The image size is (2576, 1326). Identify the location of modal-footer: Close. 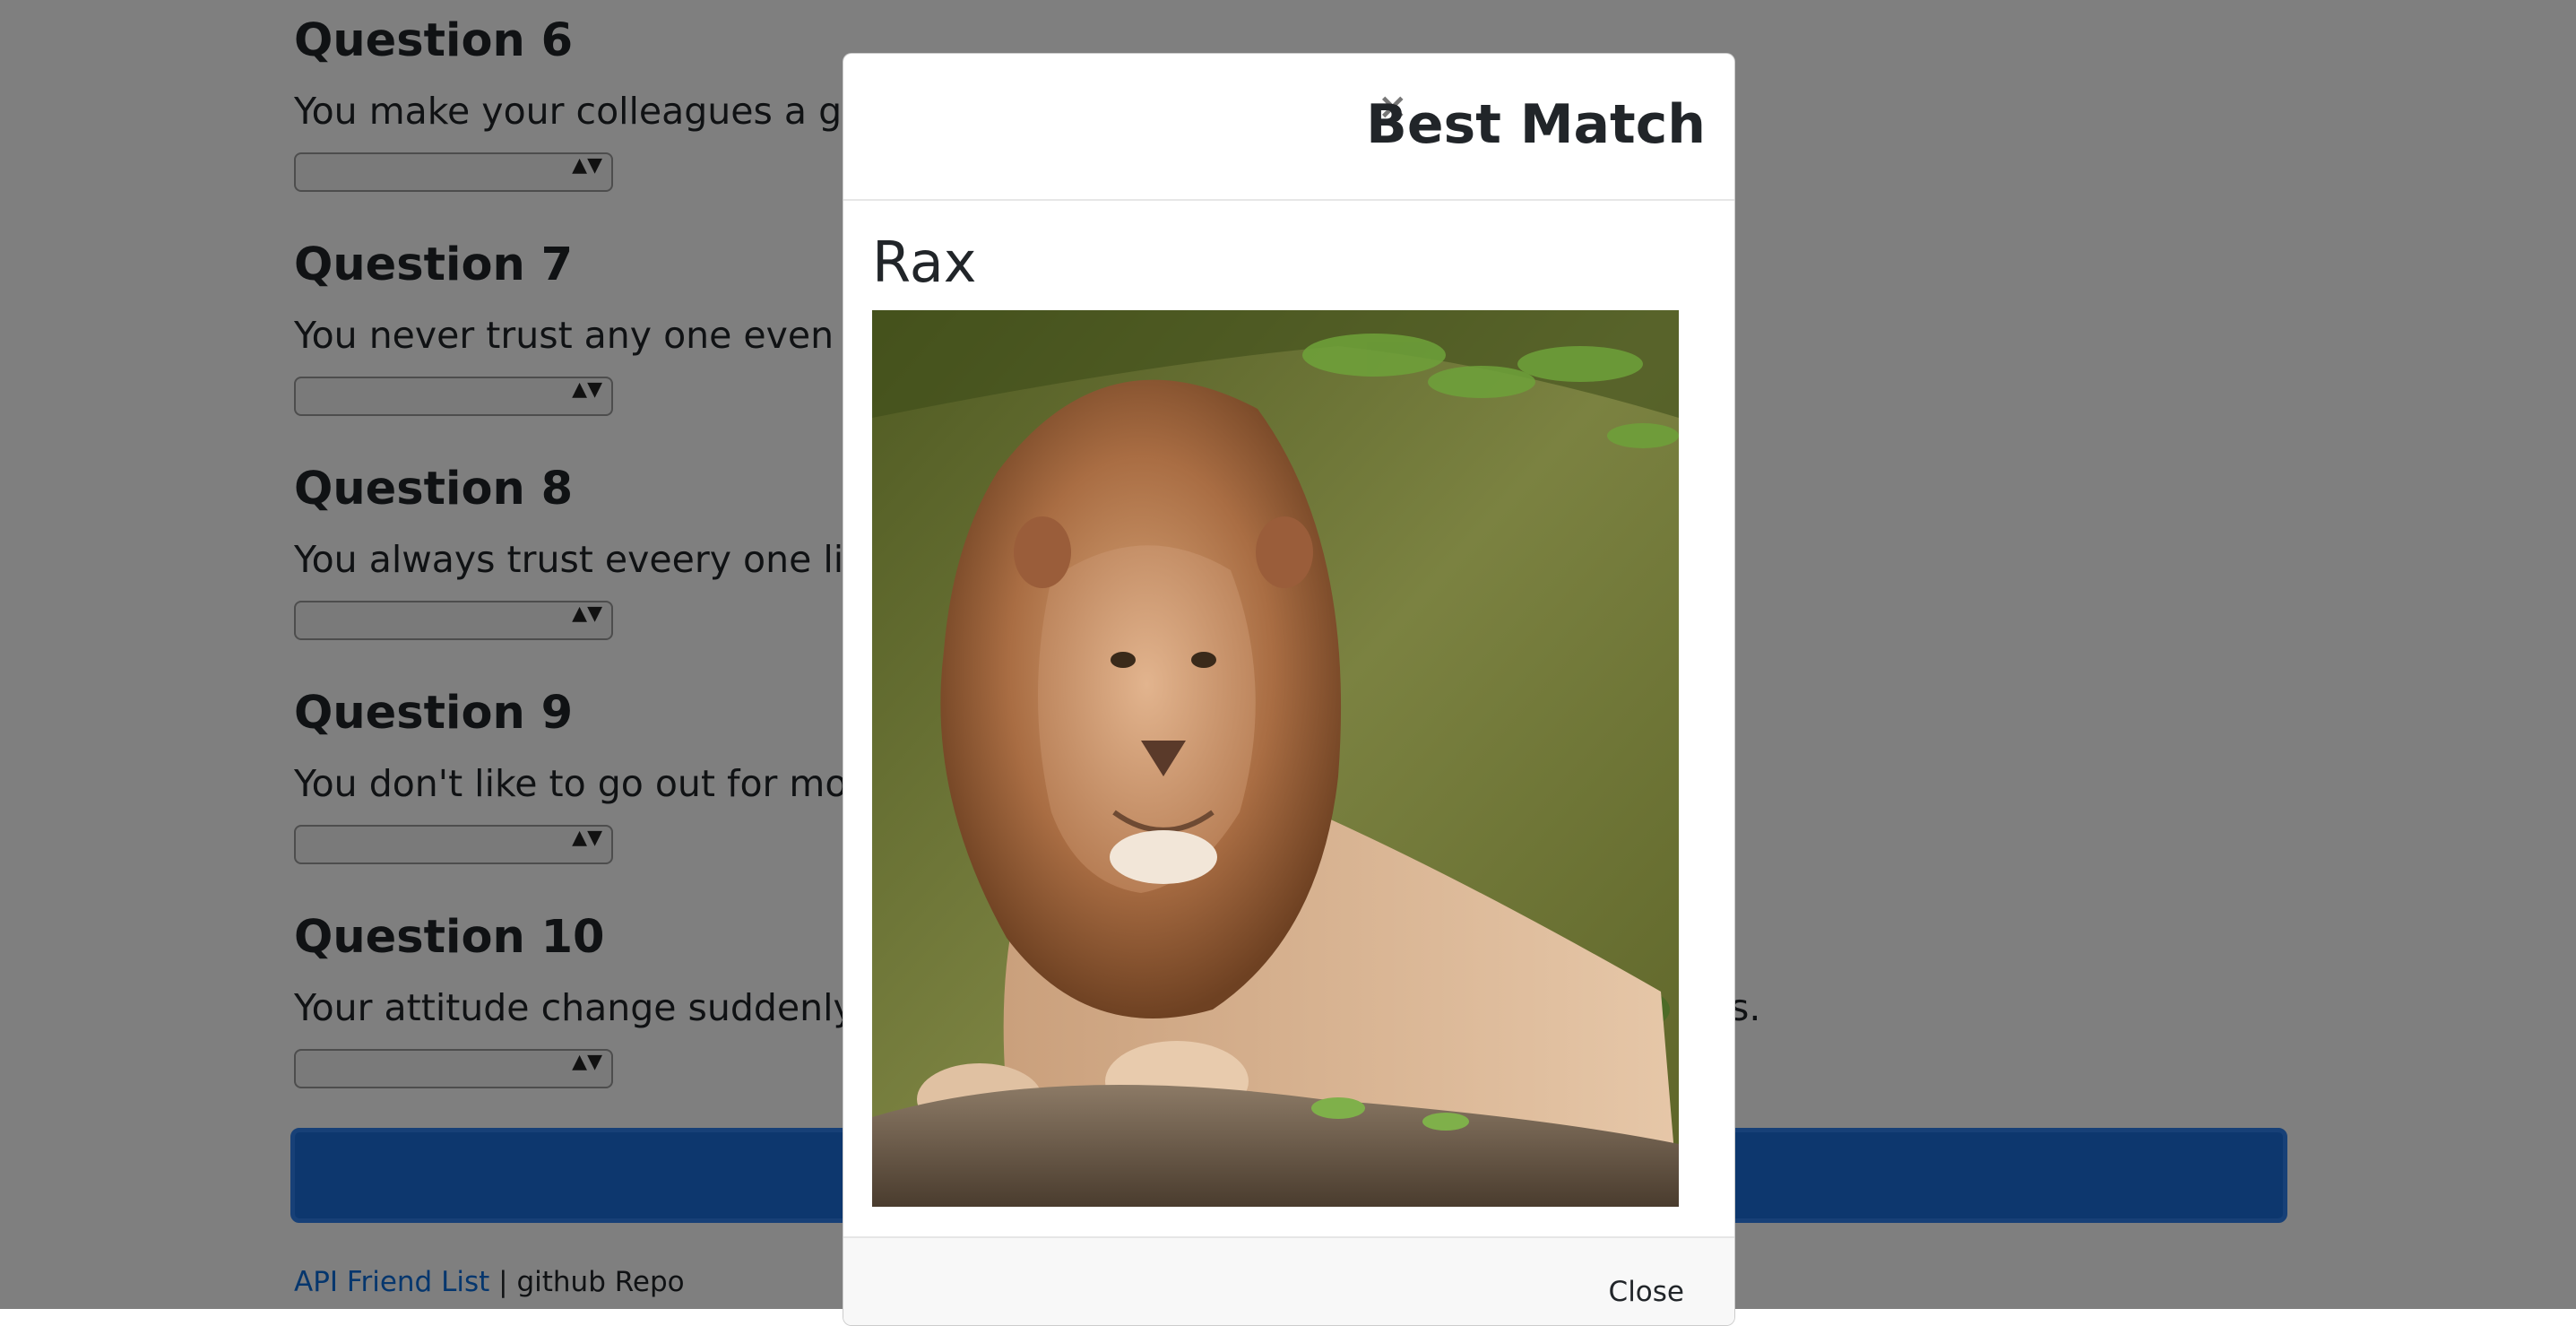
(1288, 1280).